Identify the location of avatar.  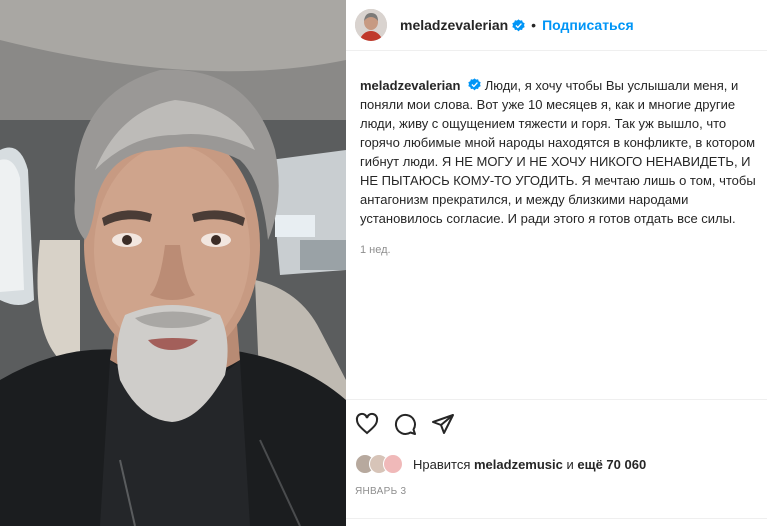
(371, 25).